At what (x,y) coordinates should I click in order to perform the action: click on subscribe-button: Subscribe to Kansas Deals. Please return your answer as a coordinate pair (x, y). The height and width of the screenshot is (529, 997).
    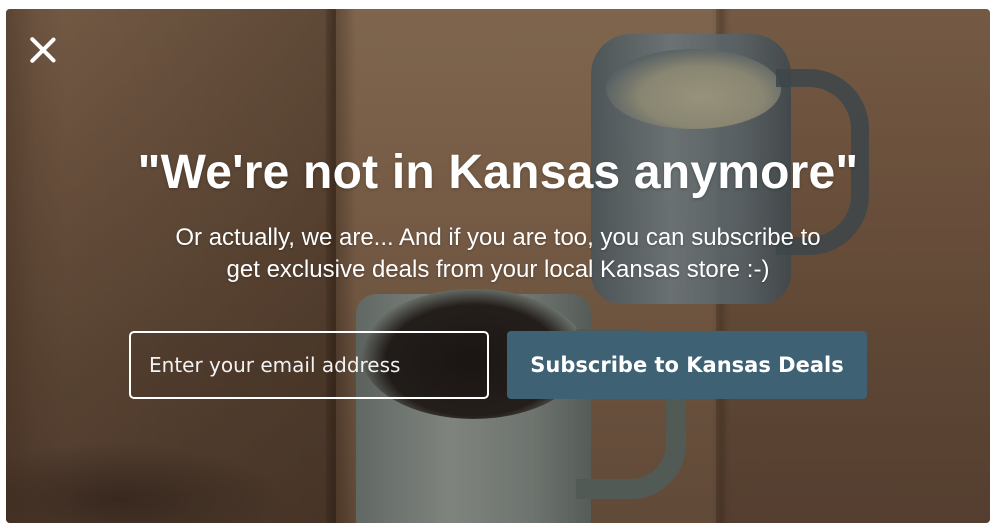
    Looking at the image, I should click on (687, 365).